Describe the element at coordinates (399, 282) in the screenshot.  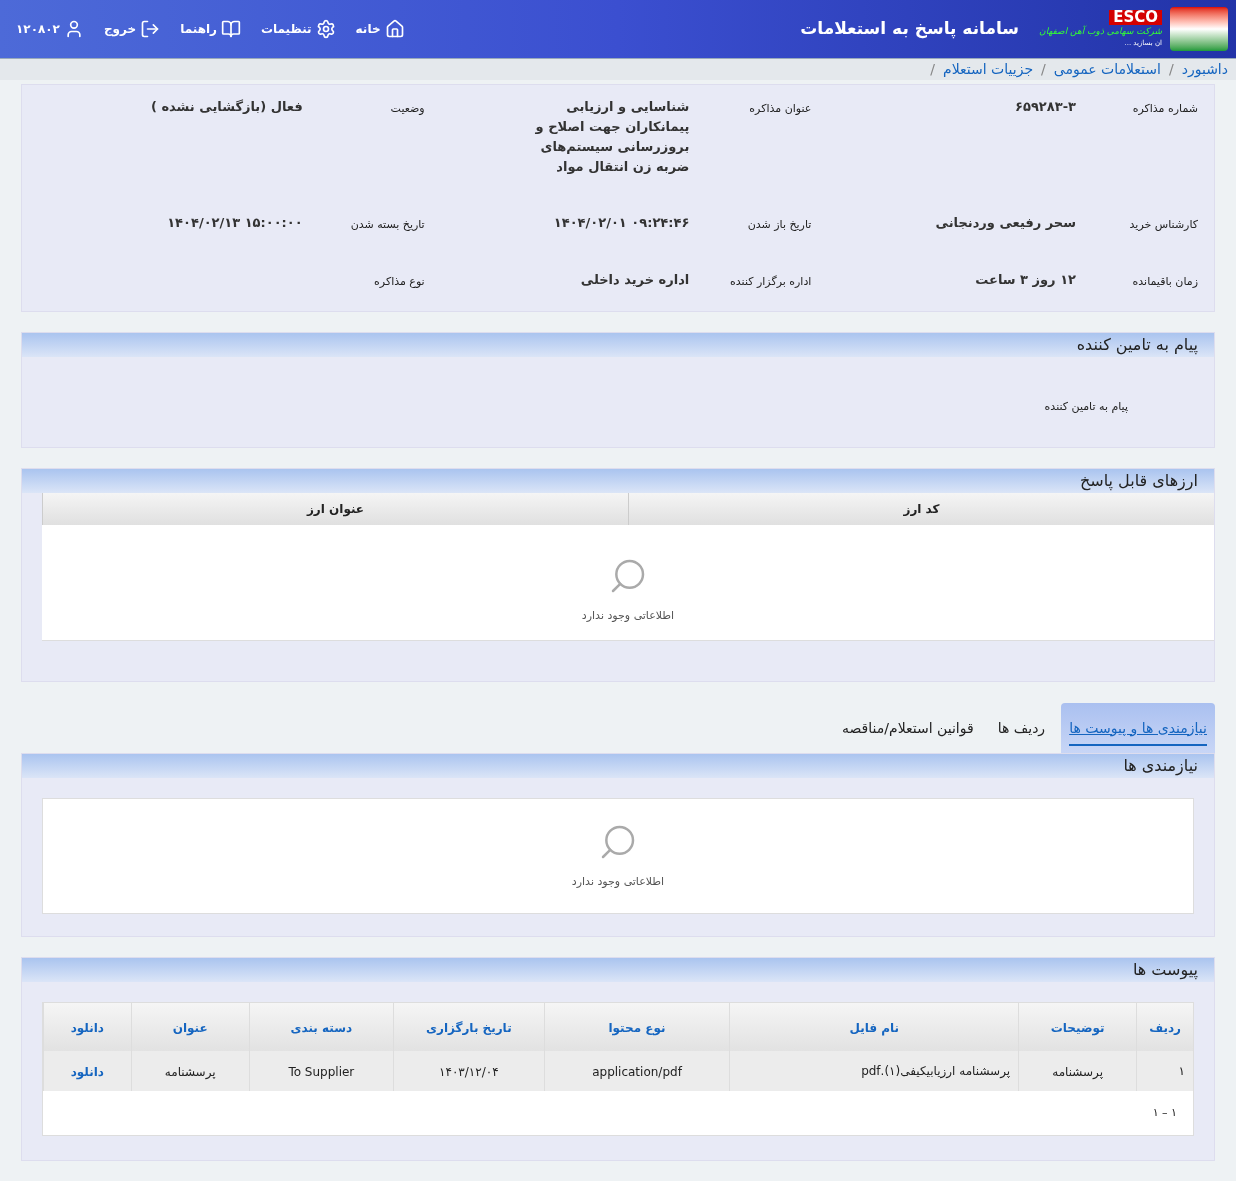
I see `field-label: نوع مذاکره` at that location.